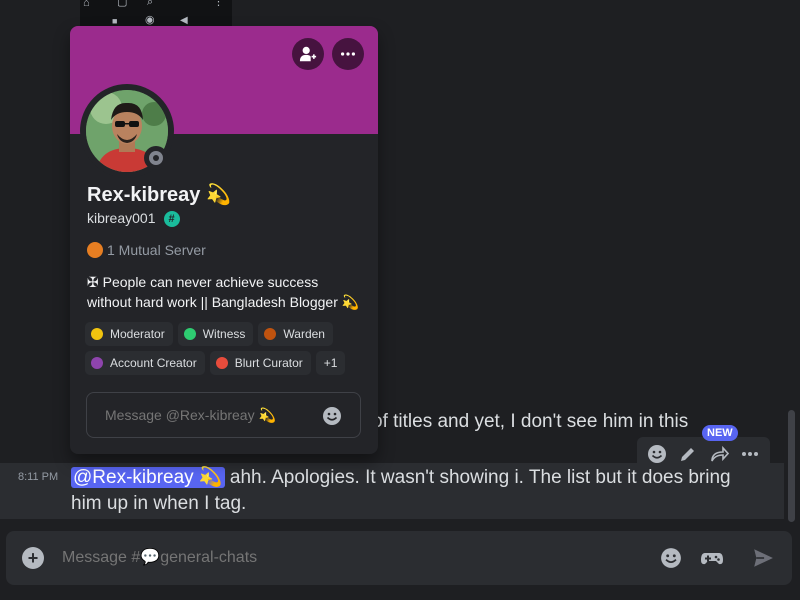 The width and height of the screenshot is (800, 600). Describe the element at coordinates (137, 334) in the screenshot. I see `role-label: Moderator` at that location.